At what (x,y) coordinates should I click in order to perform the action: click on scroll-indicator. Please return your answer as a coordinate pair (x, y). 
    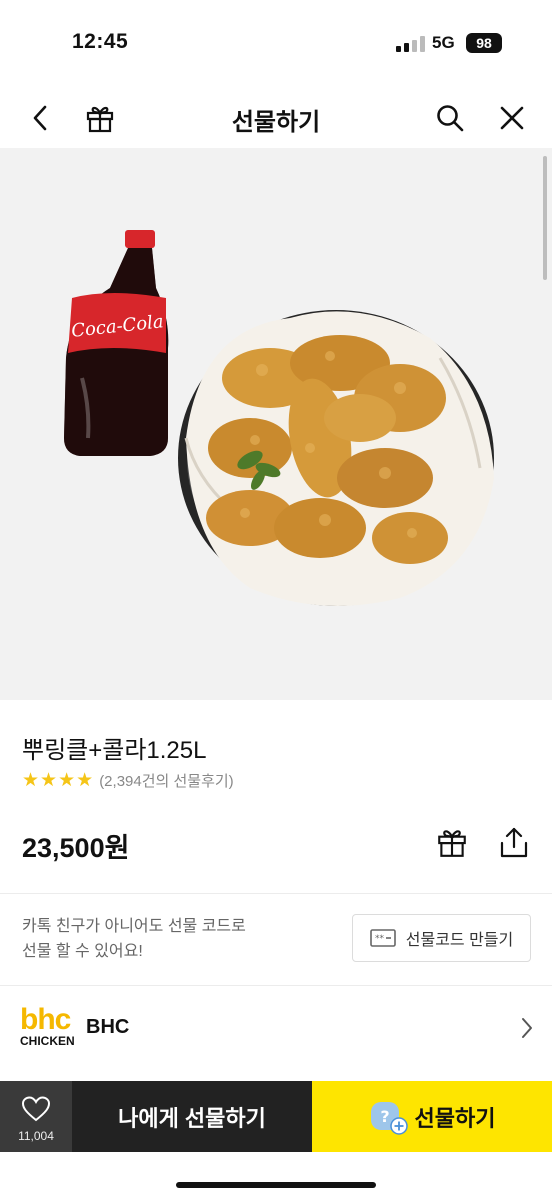
    Looking at the image, I should click on (545, 218).